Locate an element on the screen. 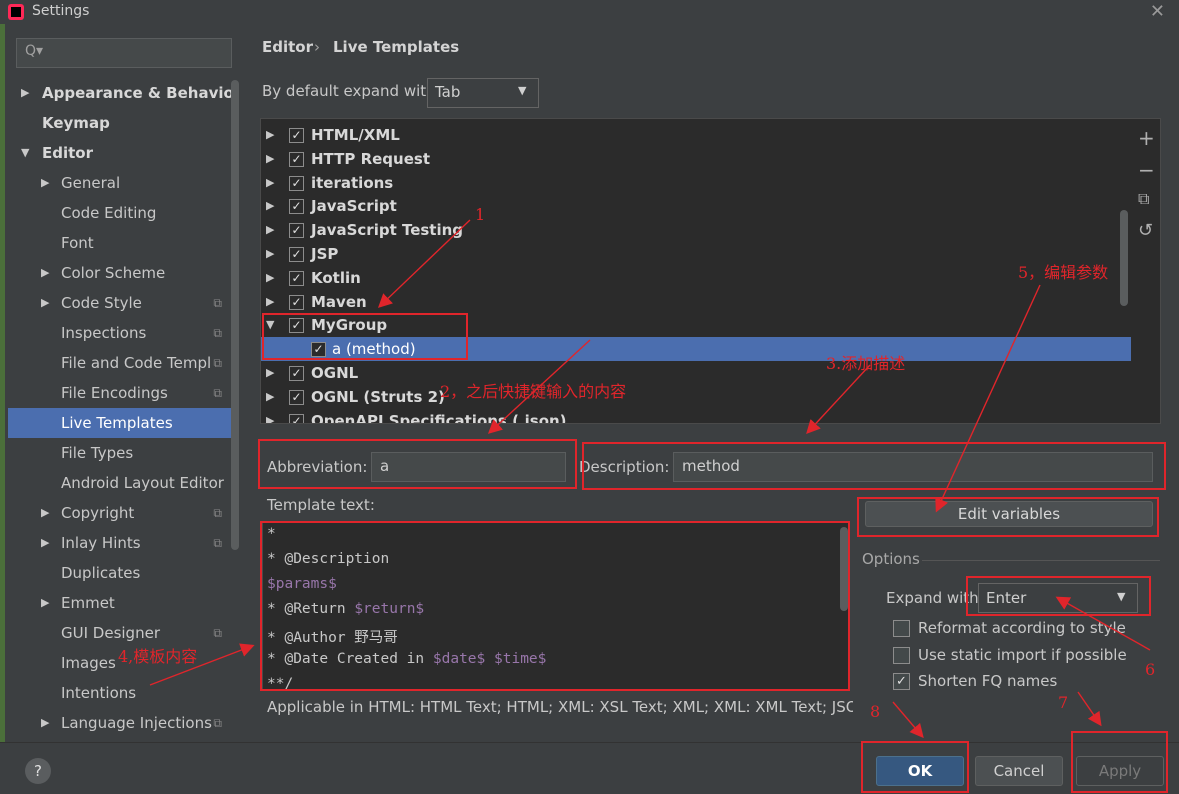 This screenshot has width=1179, height=794. sidebar-item-label: Android Layout Editor is located at coordinates (142, 483).